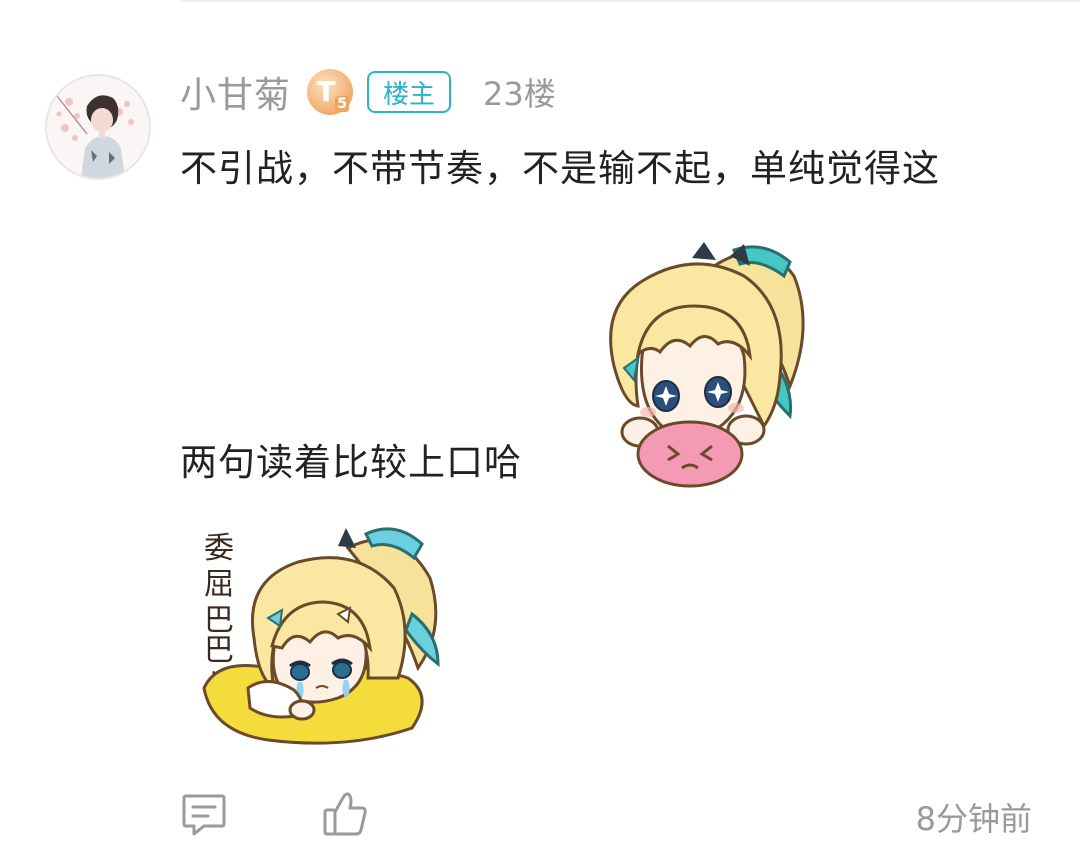 This screenshot has height=861, width=1080. Describe the element at coordinates (973, 819) in the screenshot. I see `post-time: 8分钟前` at that location.